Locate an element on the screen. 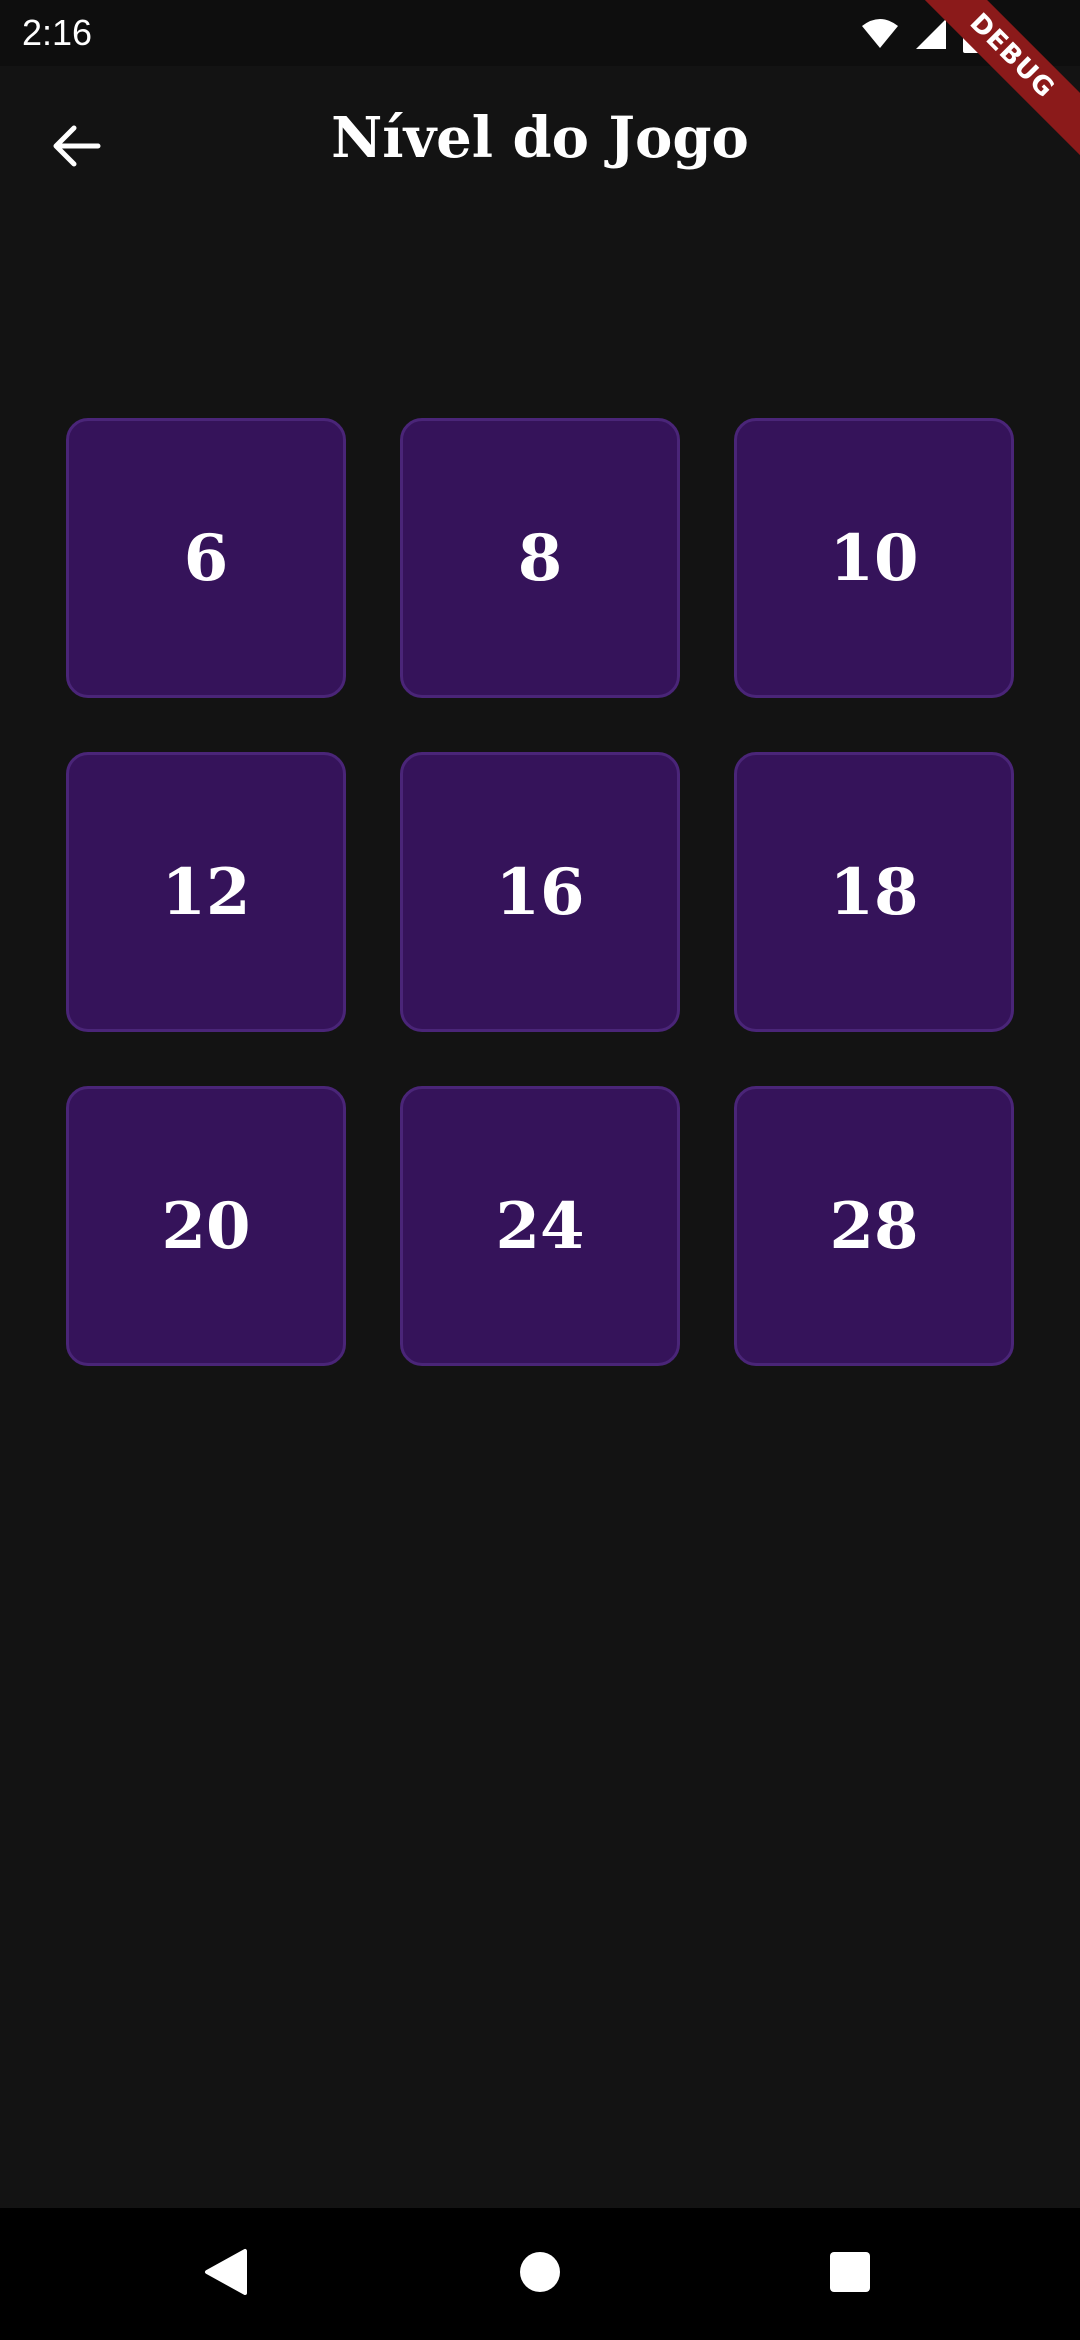 The image size is (1080, 2340). level-tile: 8 is located at coordinates (540, 558).